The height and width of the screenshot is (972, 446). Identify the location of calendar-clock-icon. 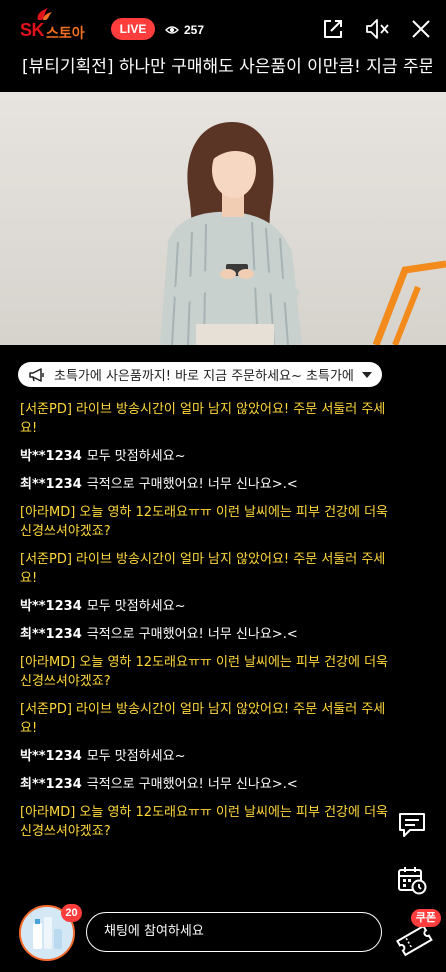
(412, 881).